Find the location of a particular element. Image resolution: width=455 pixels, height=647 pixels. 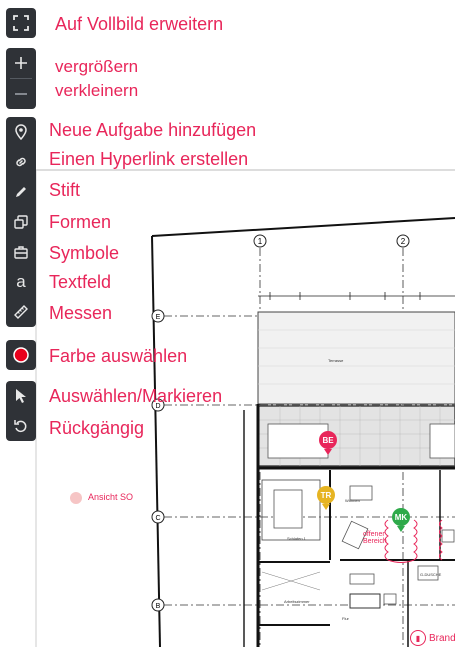

toolbar-zoom-group is located at coordinates (21, 78).